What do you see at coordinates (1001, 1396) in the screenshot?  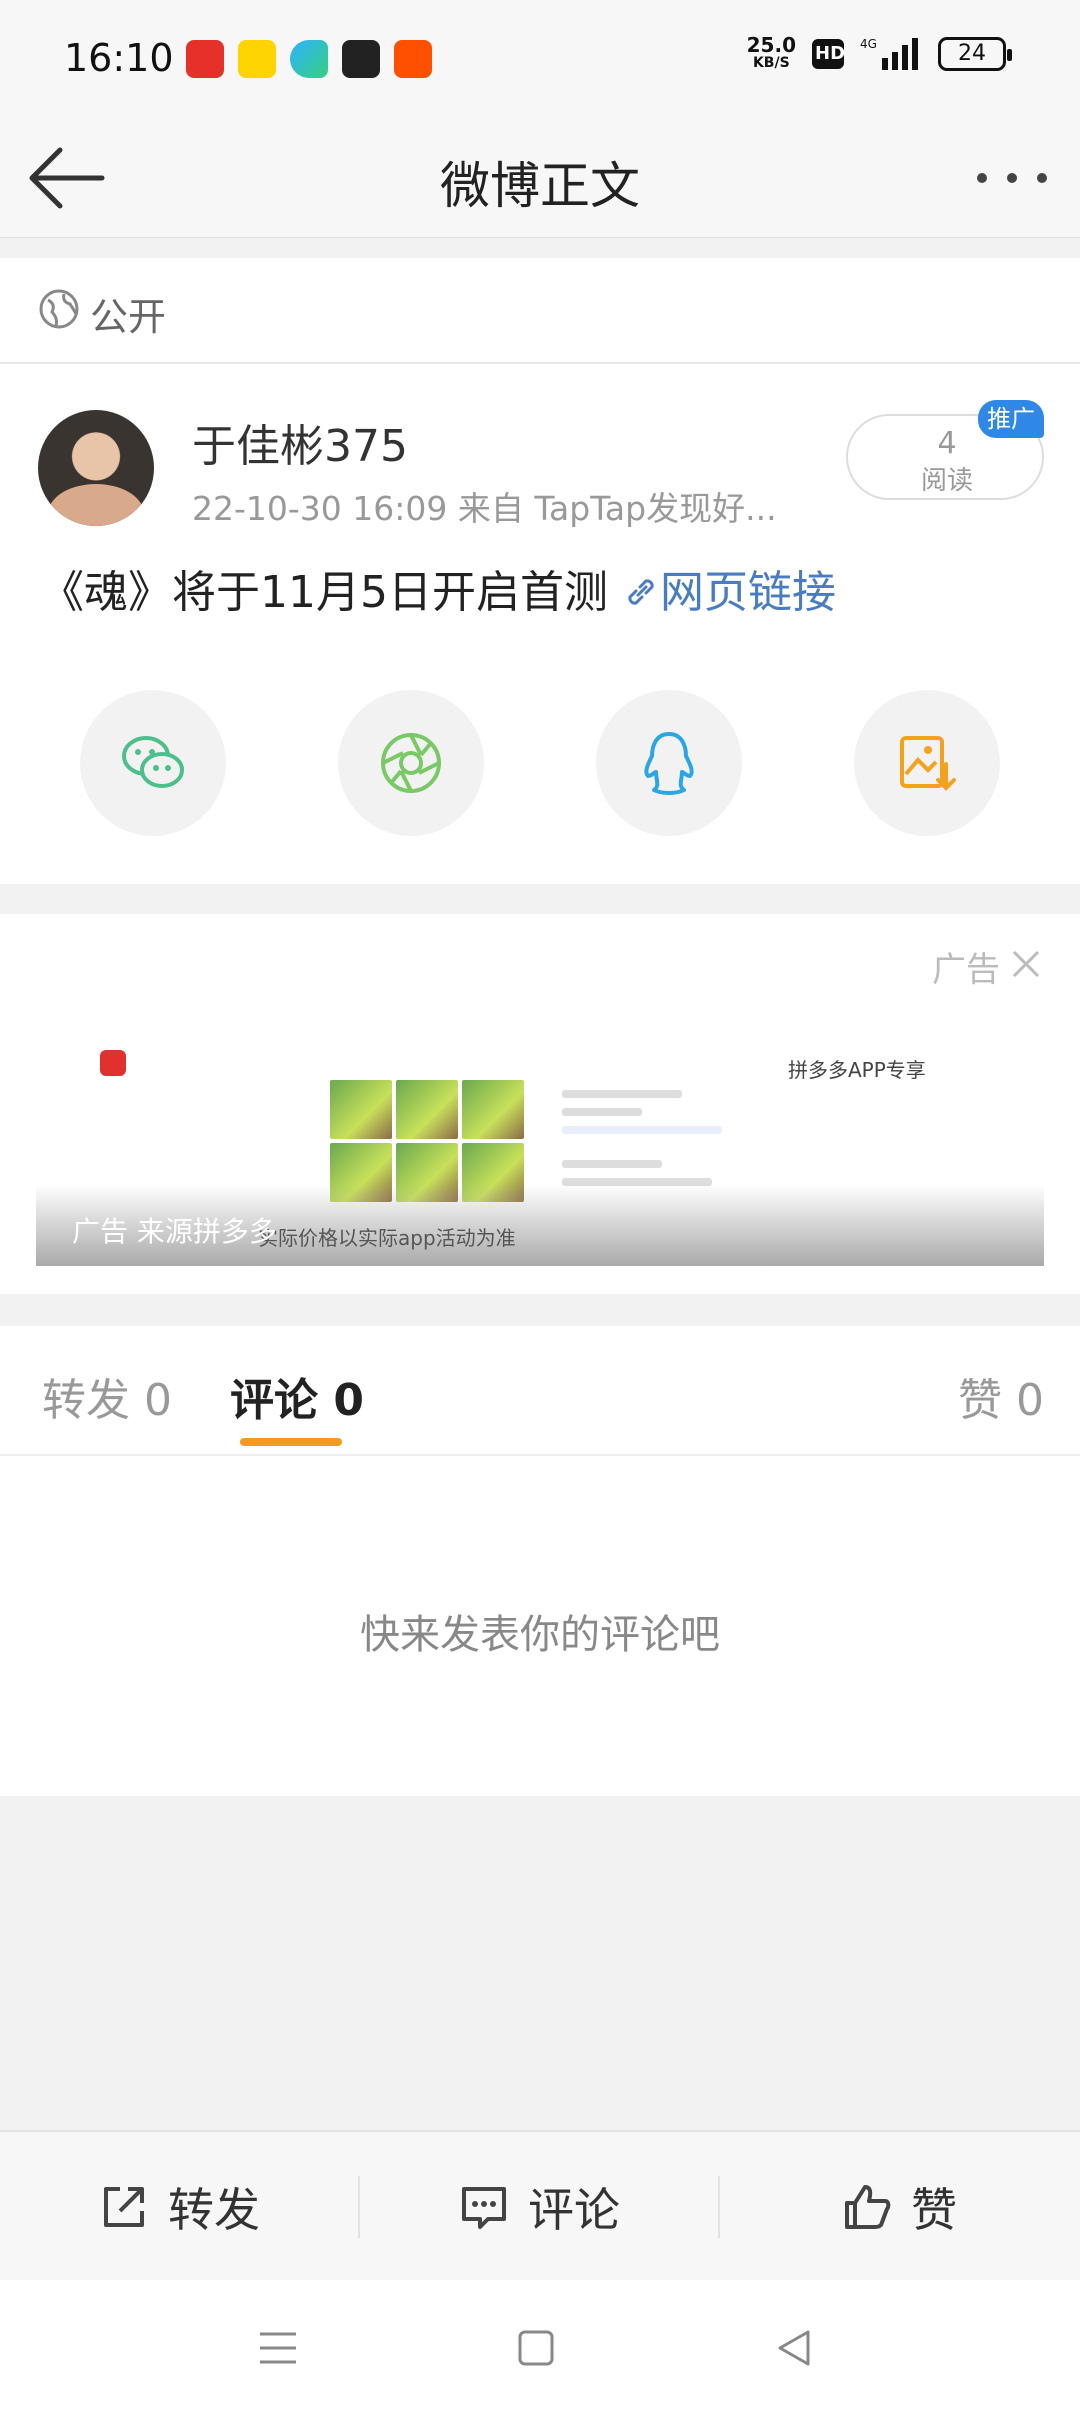 I see `tab-like: 赞 0` at bounding box center [1001, 1396].